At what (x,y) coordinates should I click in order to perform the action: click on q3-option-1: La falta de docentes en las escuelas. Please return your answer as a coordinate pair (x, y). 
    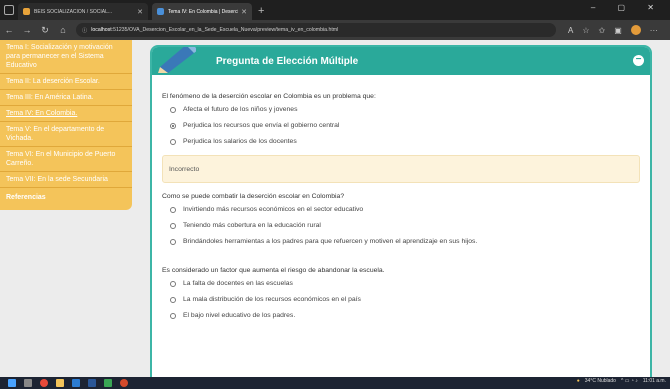
    Looking at the image, I should click on (405, 283).